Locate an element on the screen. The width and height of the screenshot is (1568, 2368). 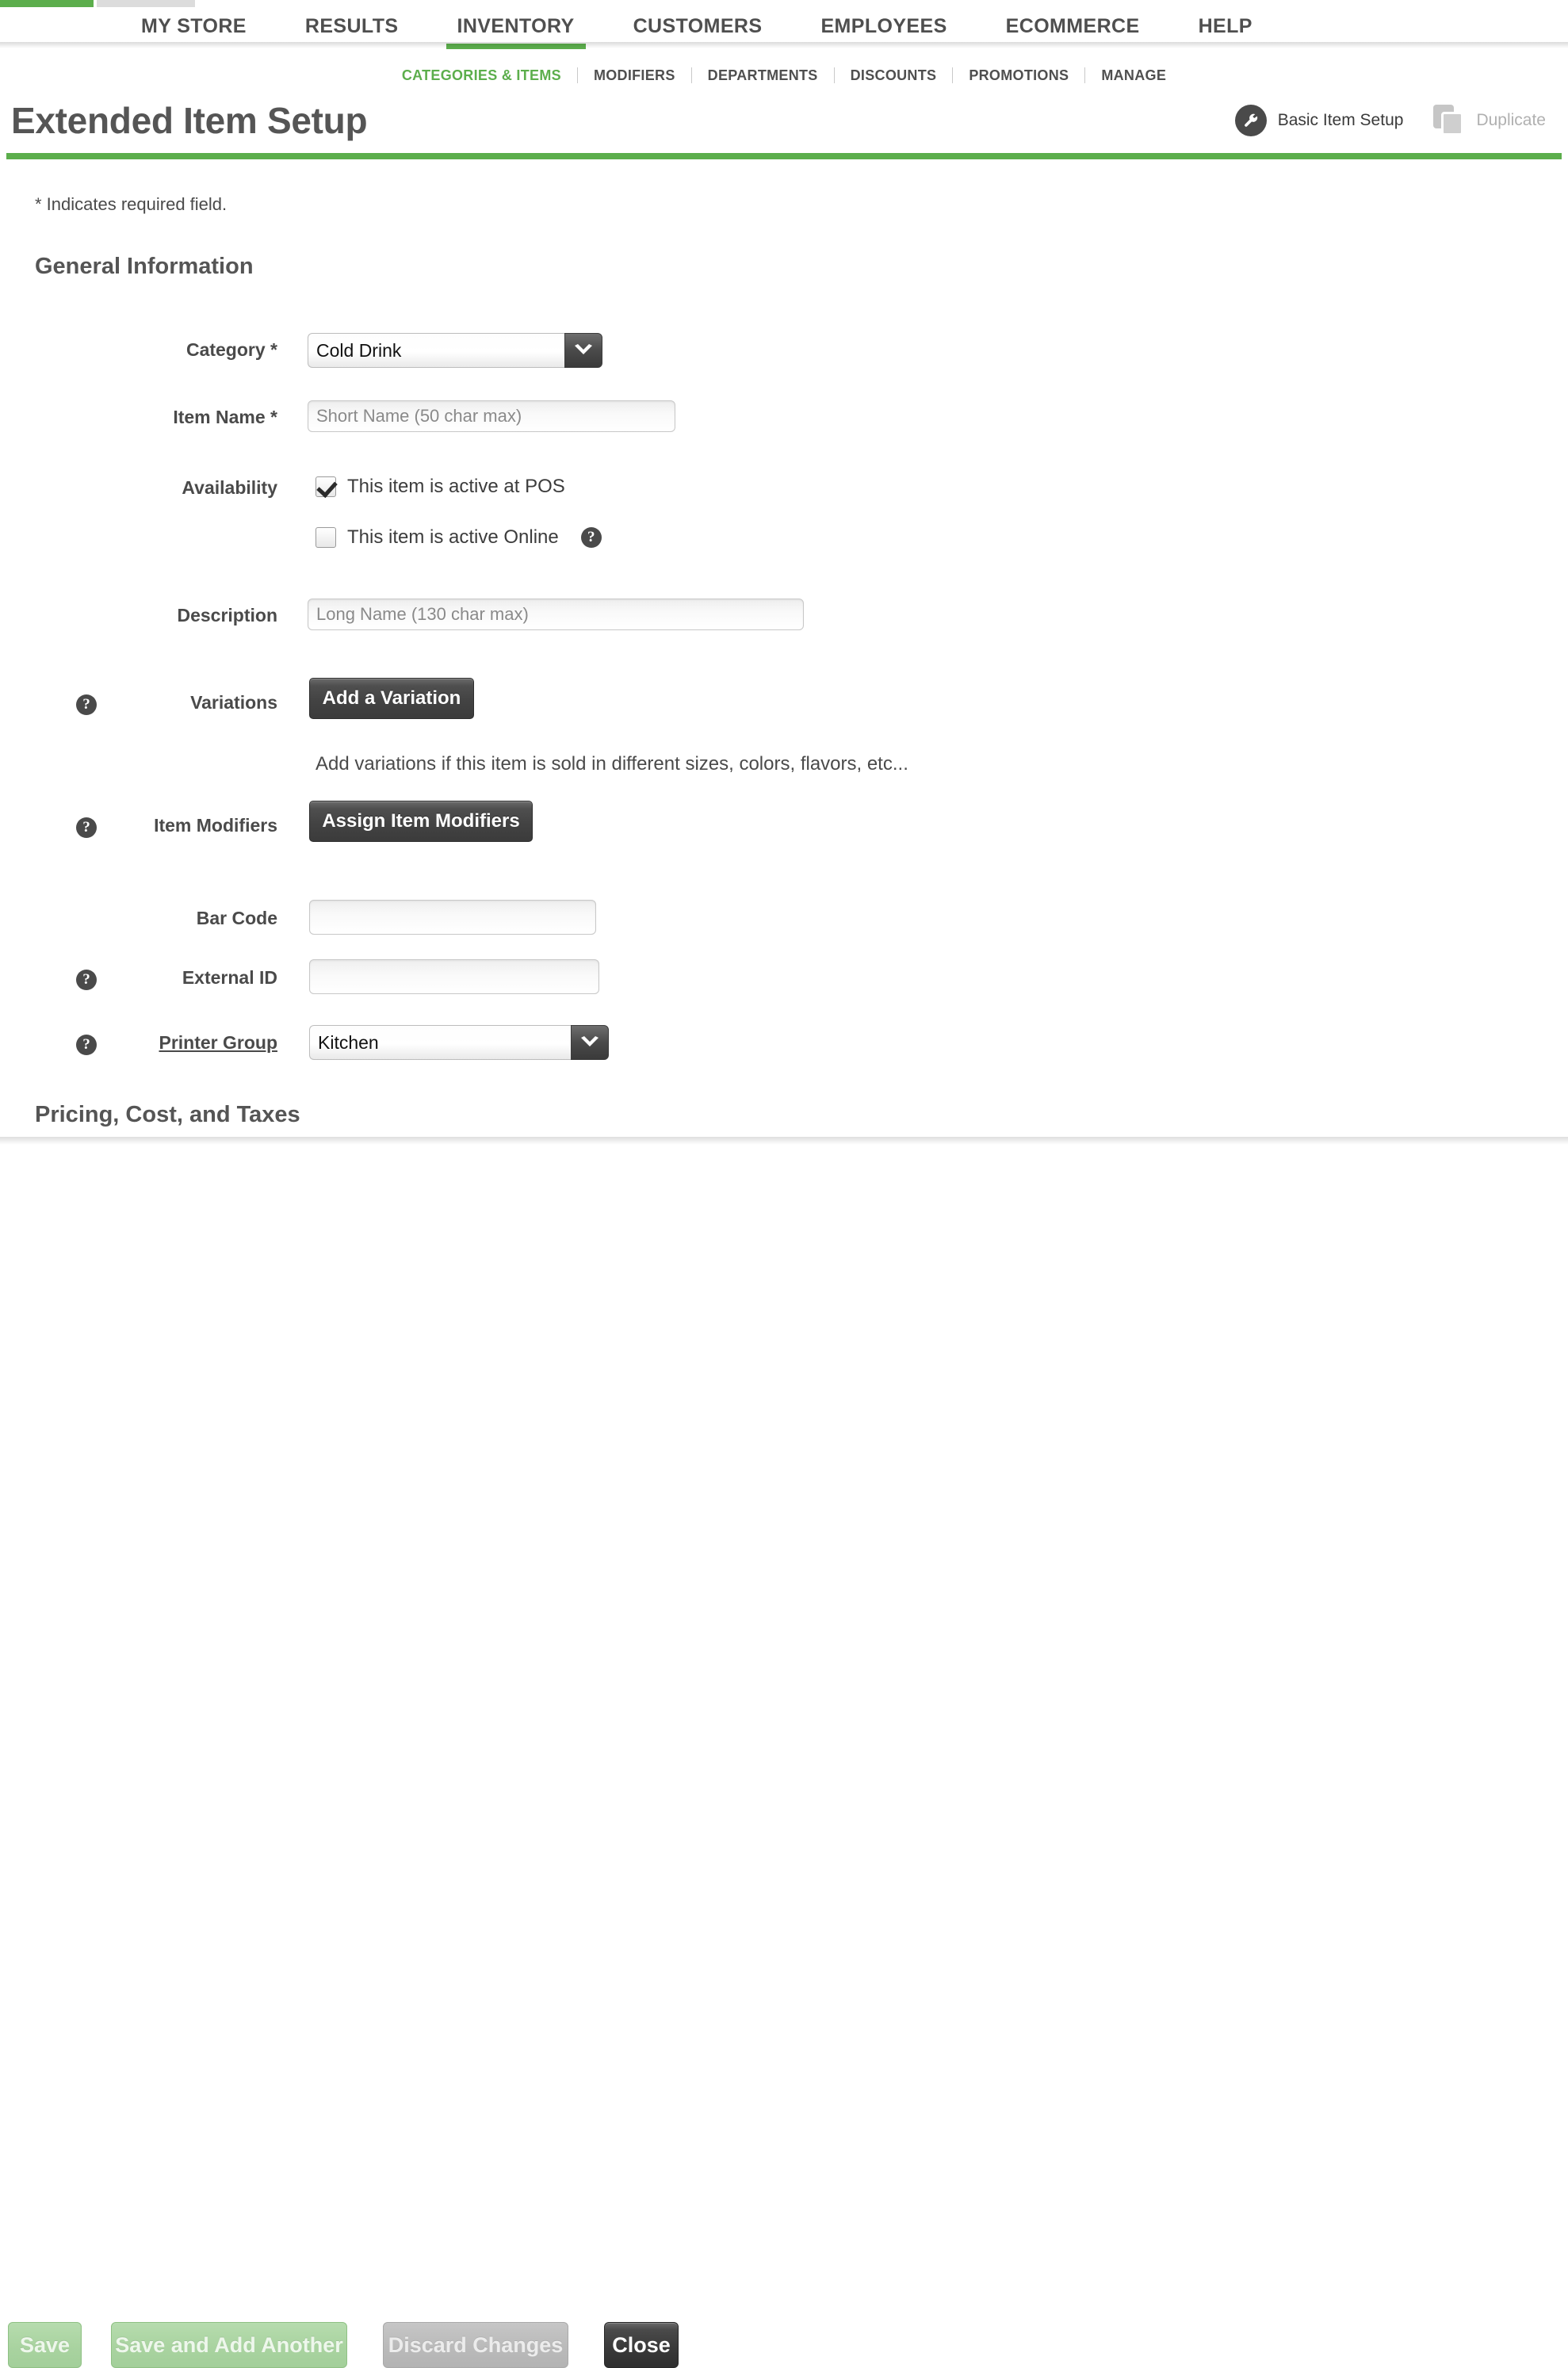
nav-item-help: HELP is located at coordinates (1226, 28).